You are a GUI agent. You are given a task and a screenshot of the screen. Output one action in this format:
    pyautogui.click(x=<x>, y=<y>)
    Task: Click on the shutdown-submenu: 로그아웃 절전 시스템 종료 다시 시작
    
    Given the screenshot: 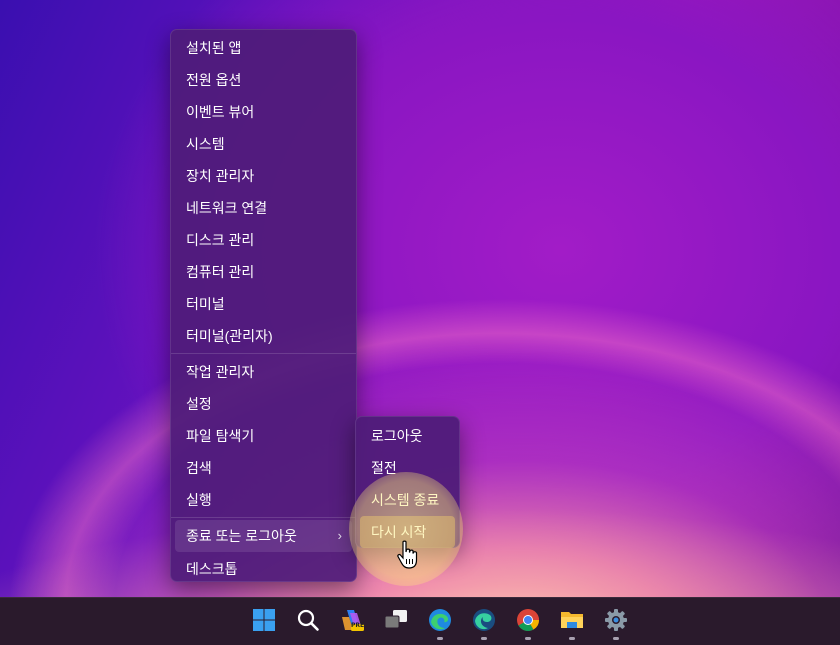 What is the action you would take?
    pyautogui.click(x=407, y=482)
    